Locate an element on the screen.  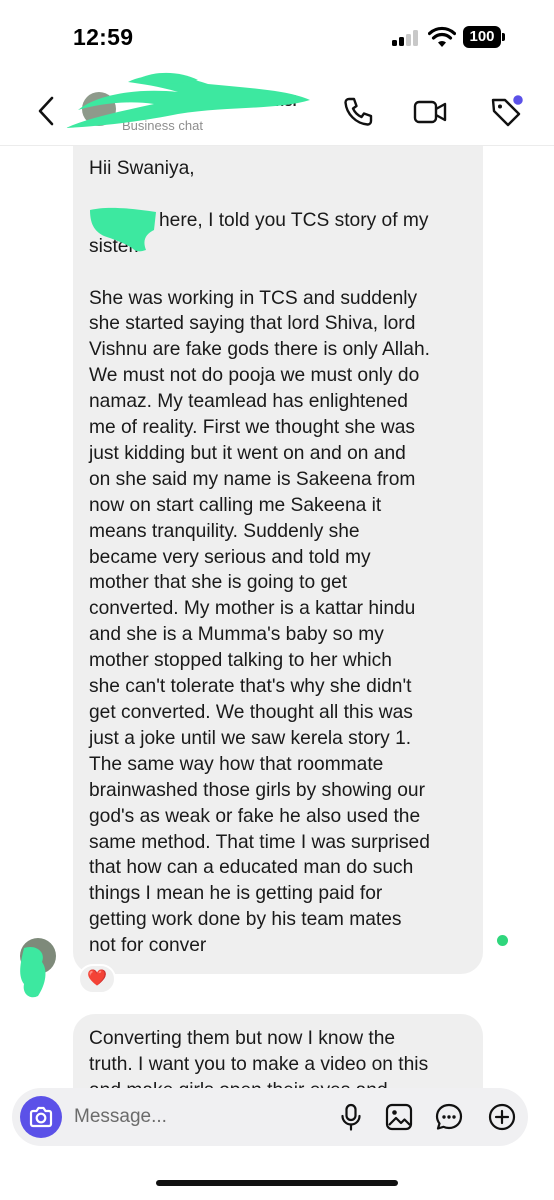
message-line: mother that she is going to get is located at coordinates (218, 583).